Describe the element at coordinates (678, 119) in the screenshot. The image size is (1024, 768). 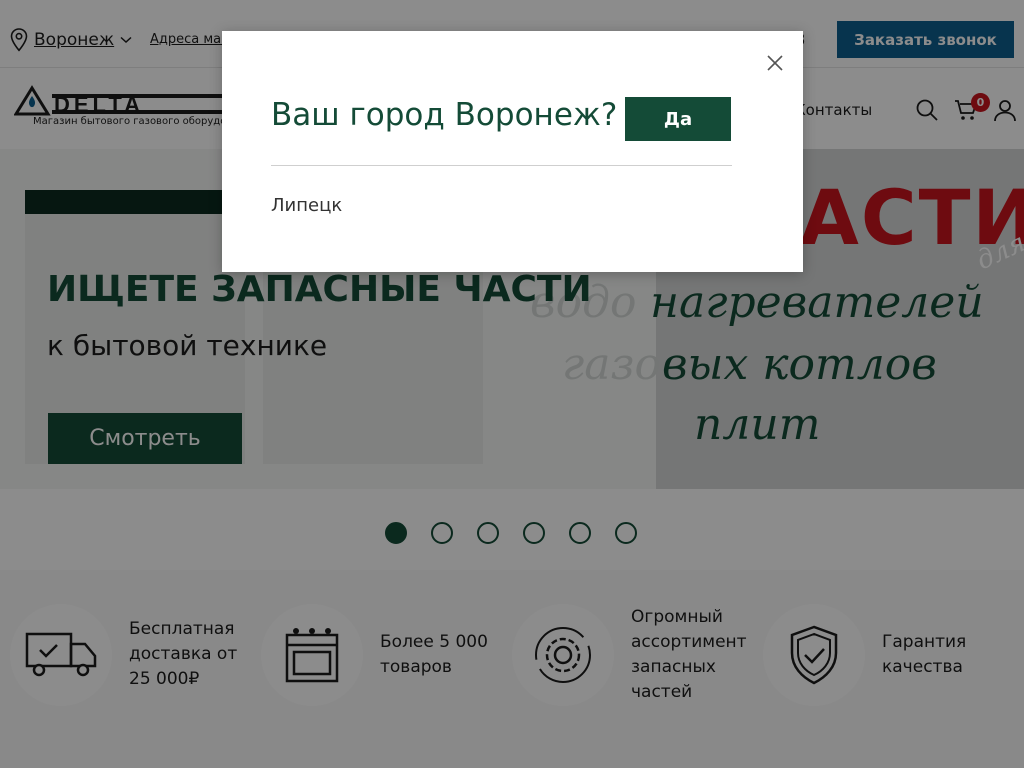
I see `confirm-city-button: Да` at that location.